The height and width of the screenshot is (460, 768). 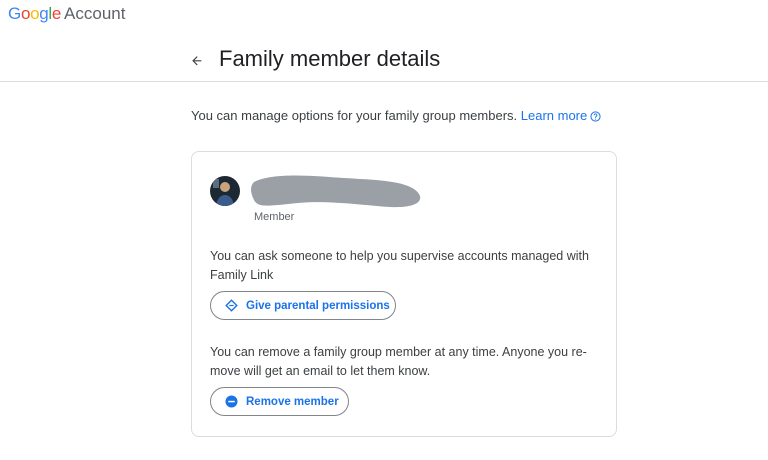 I want to click on back-button, so click(x=197, y=61).